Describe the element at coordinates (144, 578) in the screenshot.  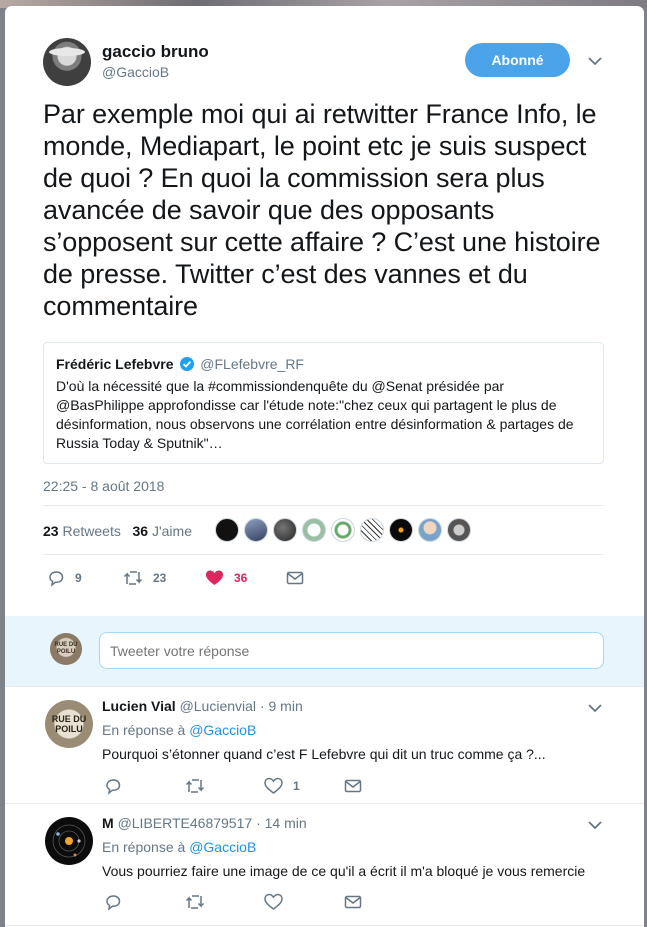
I see `retweet-button: 23` at that location.